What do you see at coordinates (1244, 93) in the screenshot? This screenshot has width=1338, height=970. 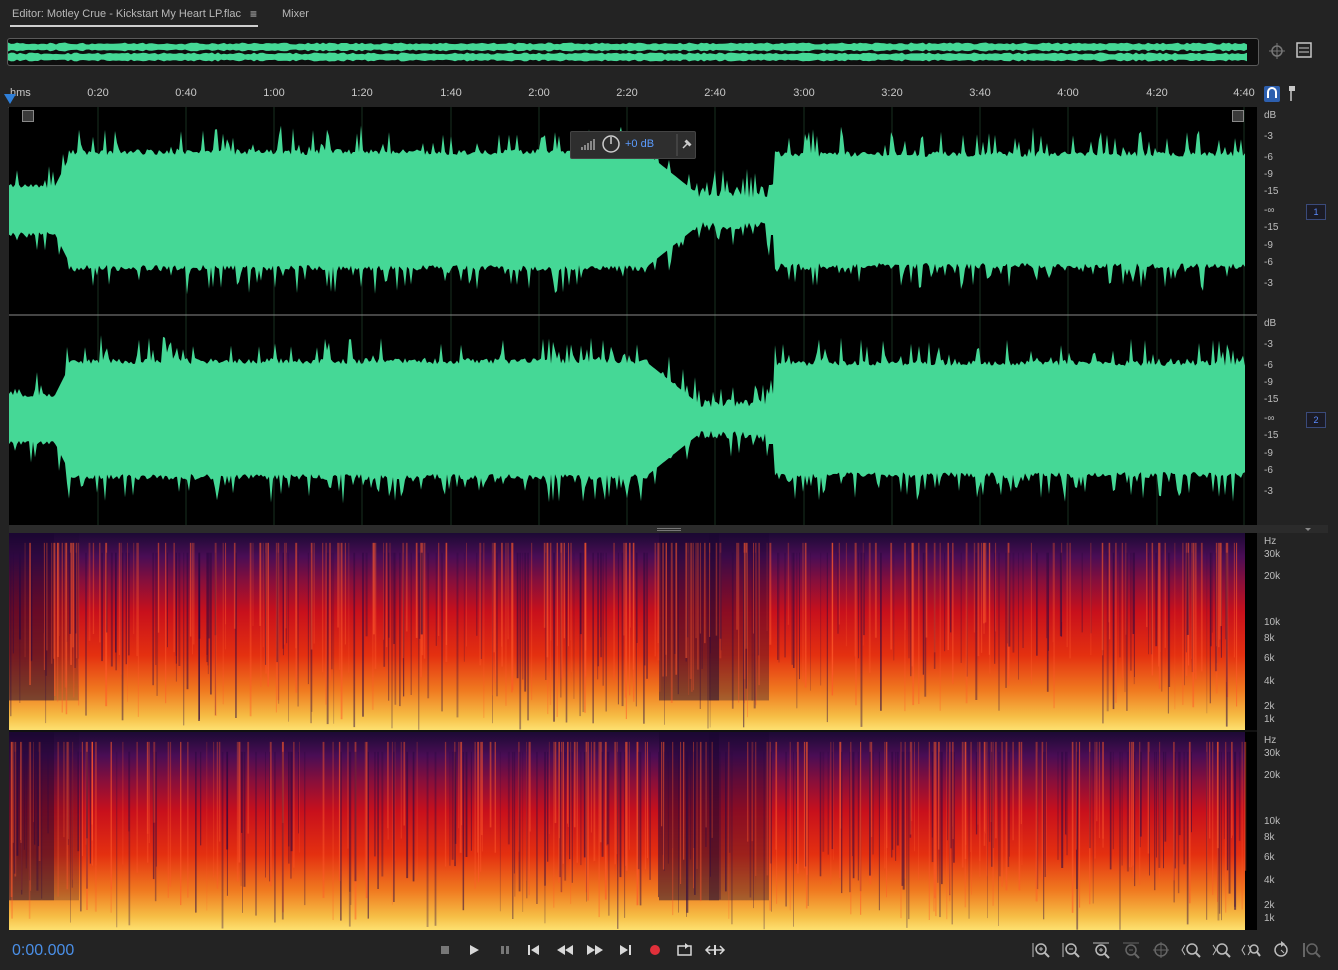 I see `ruler-tick-label: 4:40` at bounding box center [1244, 93].